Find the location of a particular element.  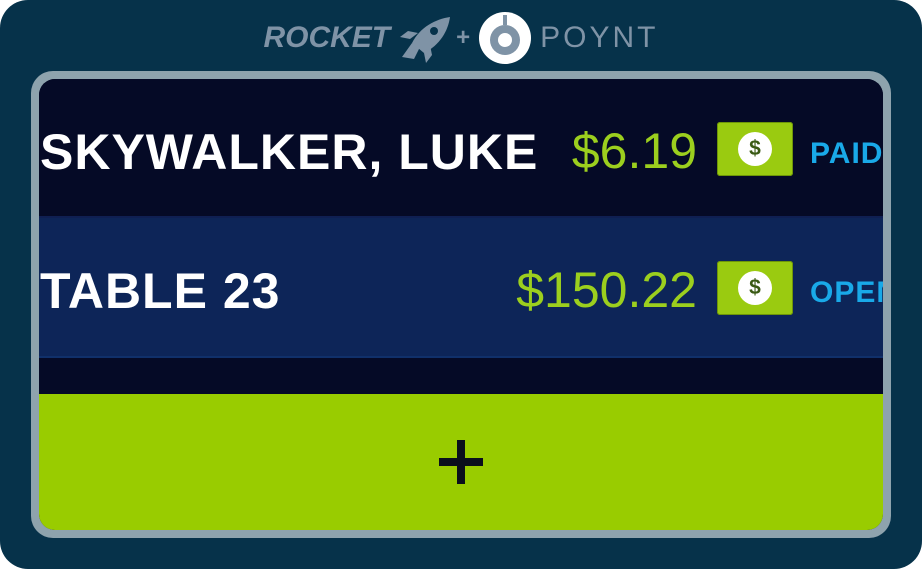

tab-status: PAID is located at coordinates (846, 153).